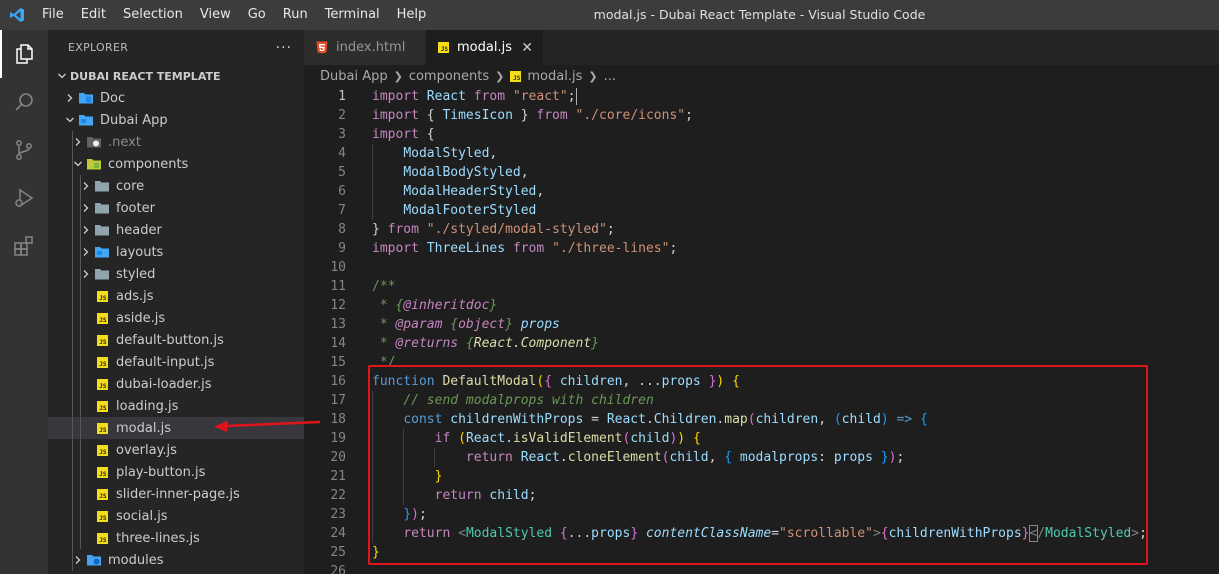  I want to click on menu-run: Run, so click(296, 15).